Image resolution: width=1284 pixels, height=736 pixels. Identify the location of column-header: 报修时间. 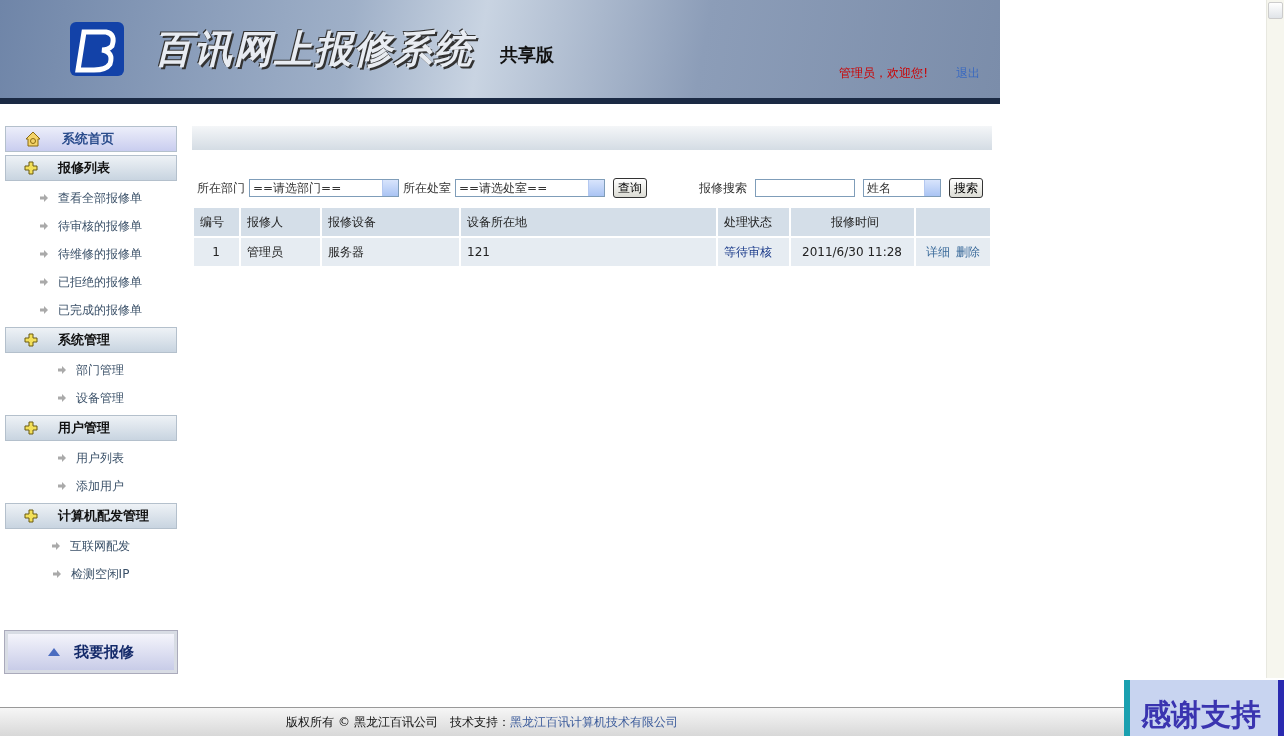
(852, 222).